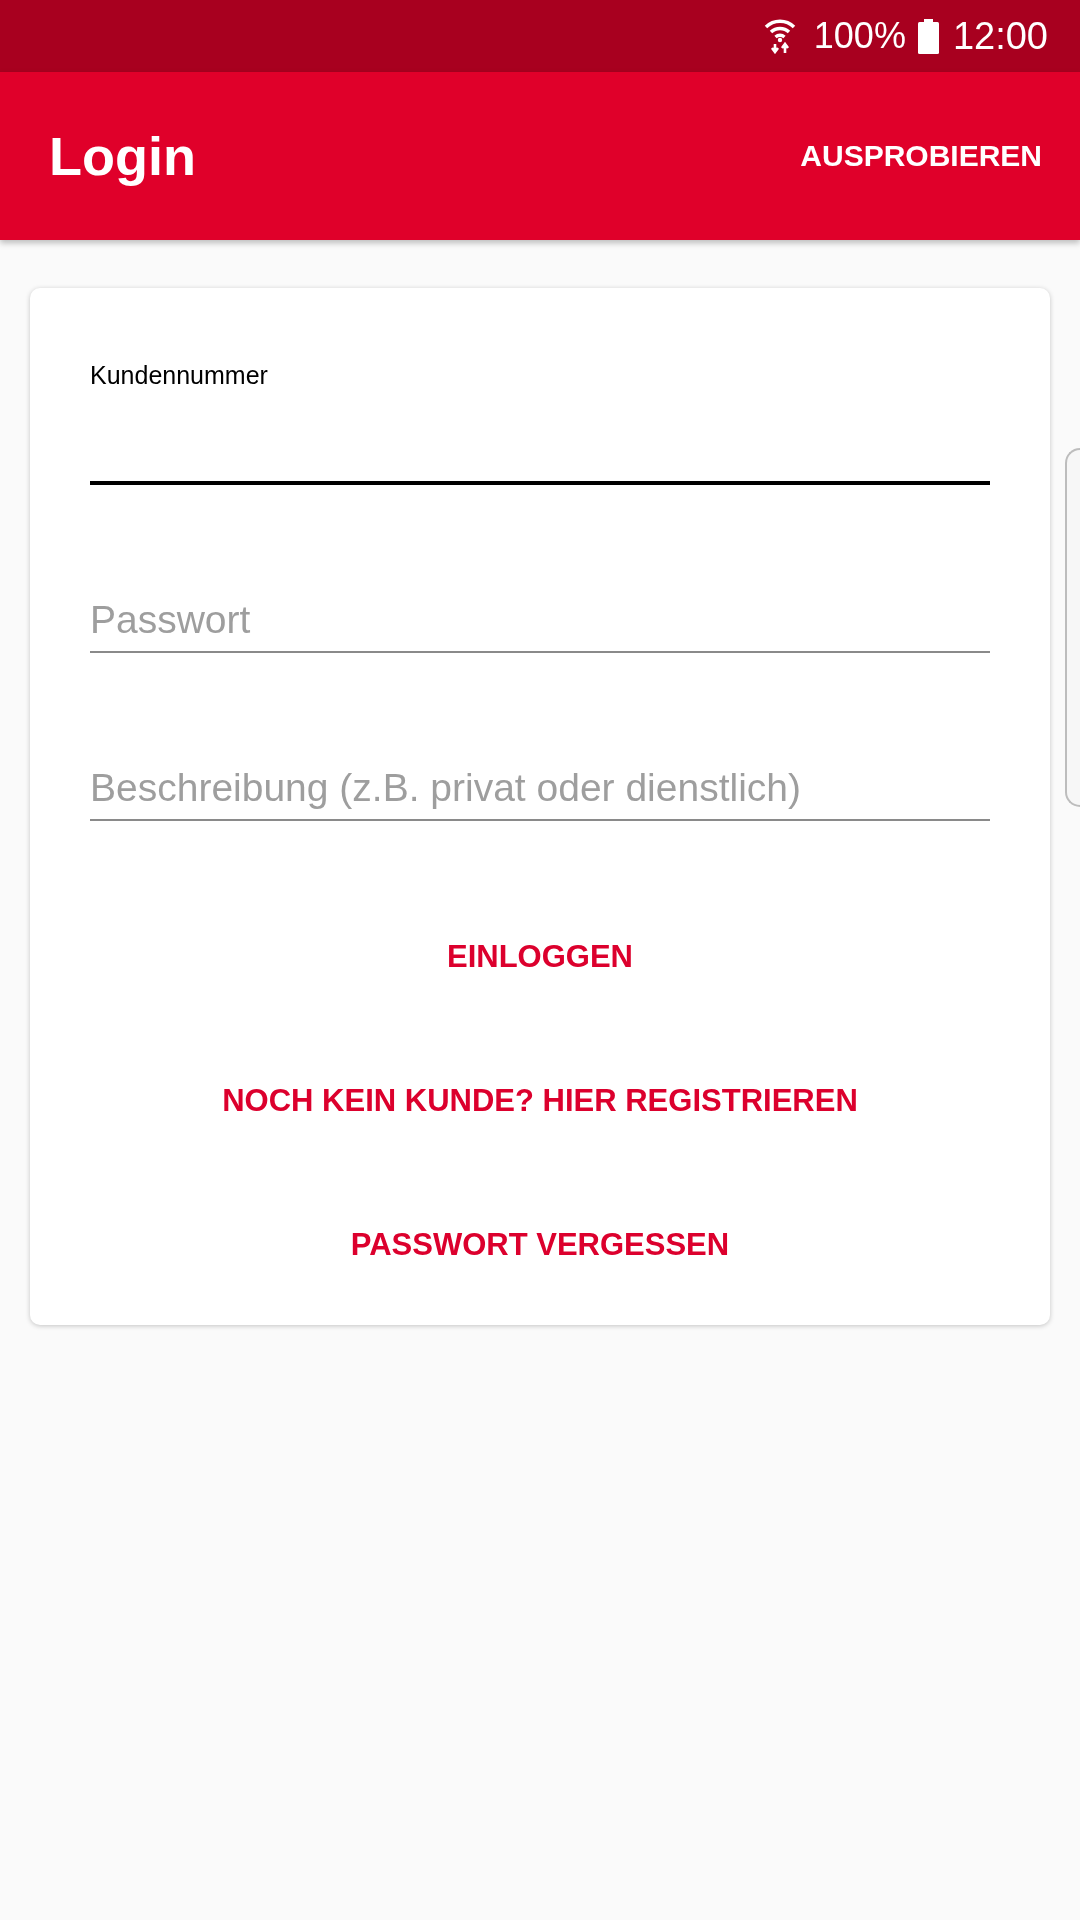 The image size is (1080, 1920). What do you see at coordinates (540, 1100) in the screenshot?
I see `text-button: NOCH KEIN KUNDE? HIER REGISTRIEREN` at bounding box center [540, 1100].